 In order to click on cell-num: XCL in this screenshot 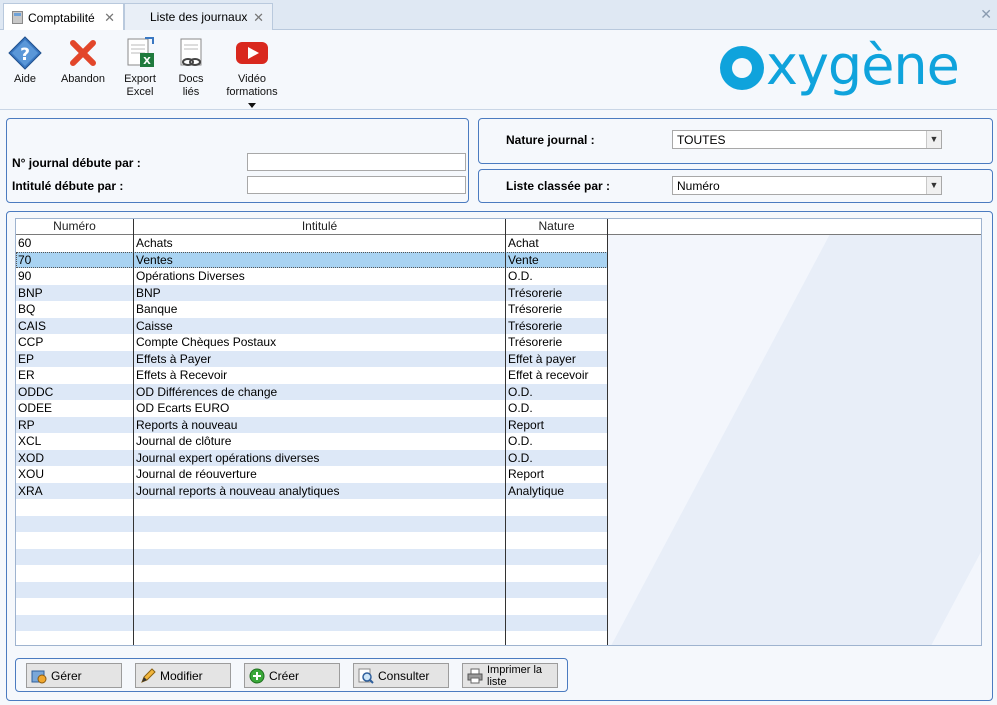, I will do `click(30, 441)`.